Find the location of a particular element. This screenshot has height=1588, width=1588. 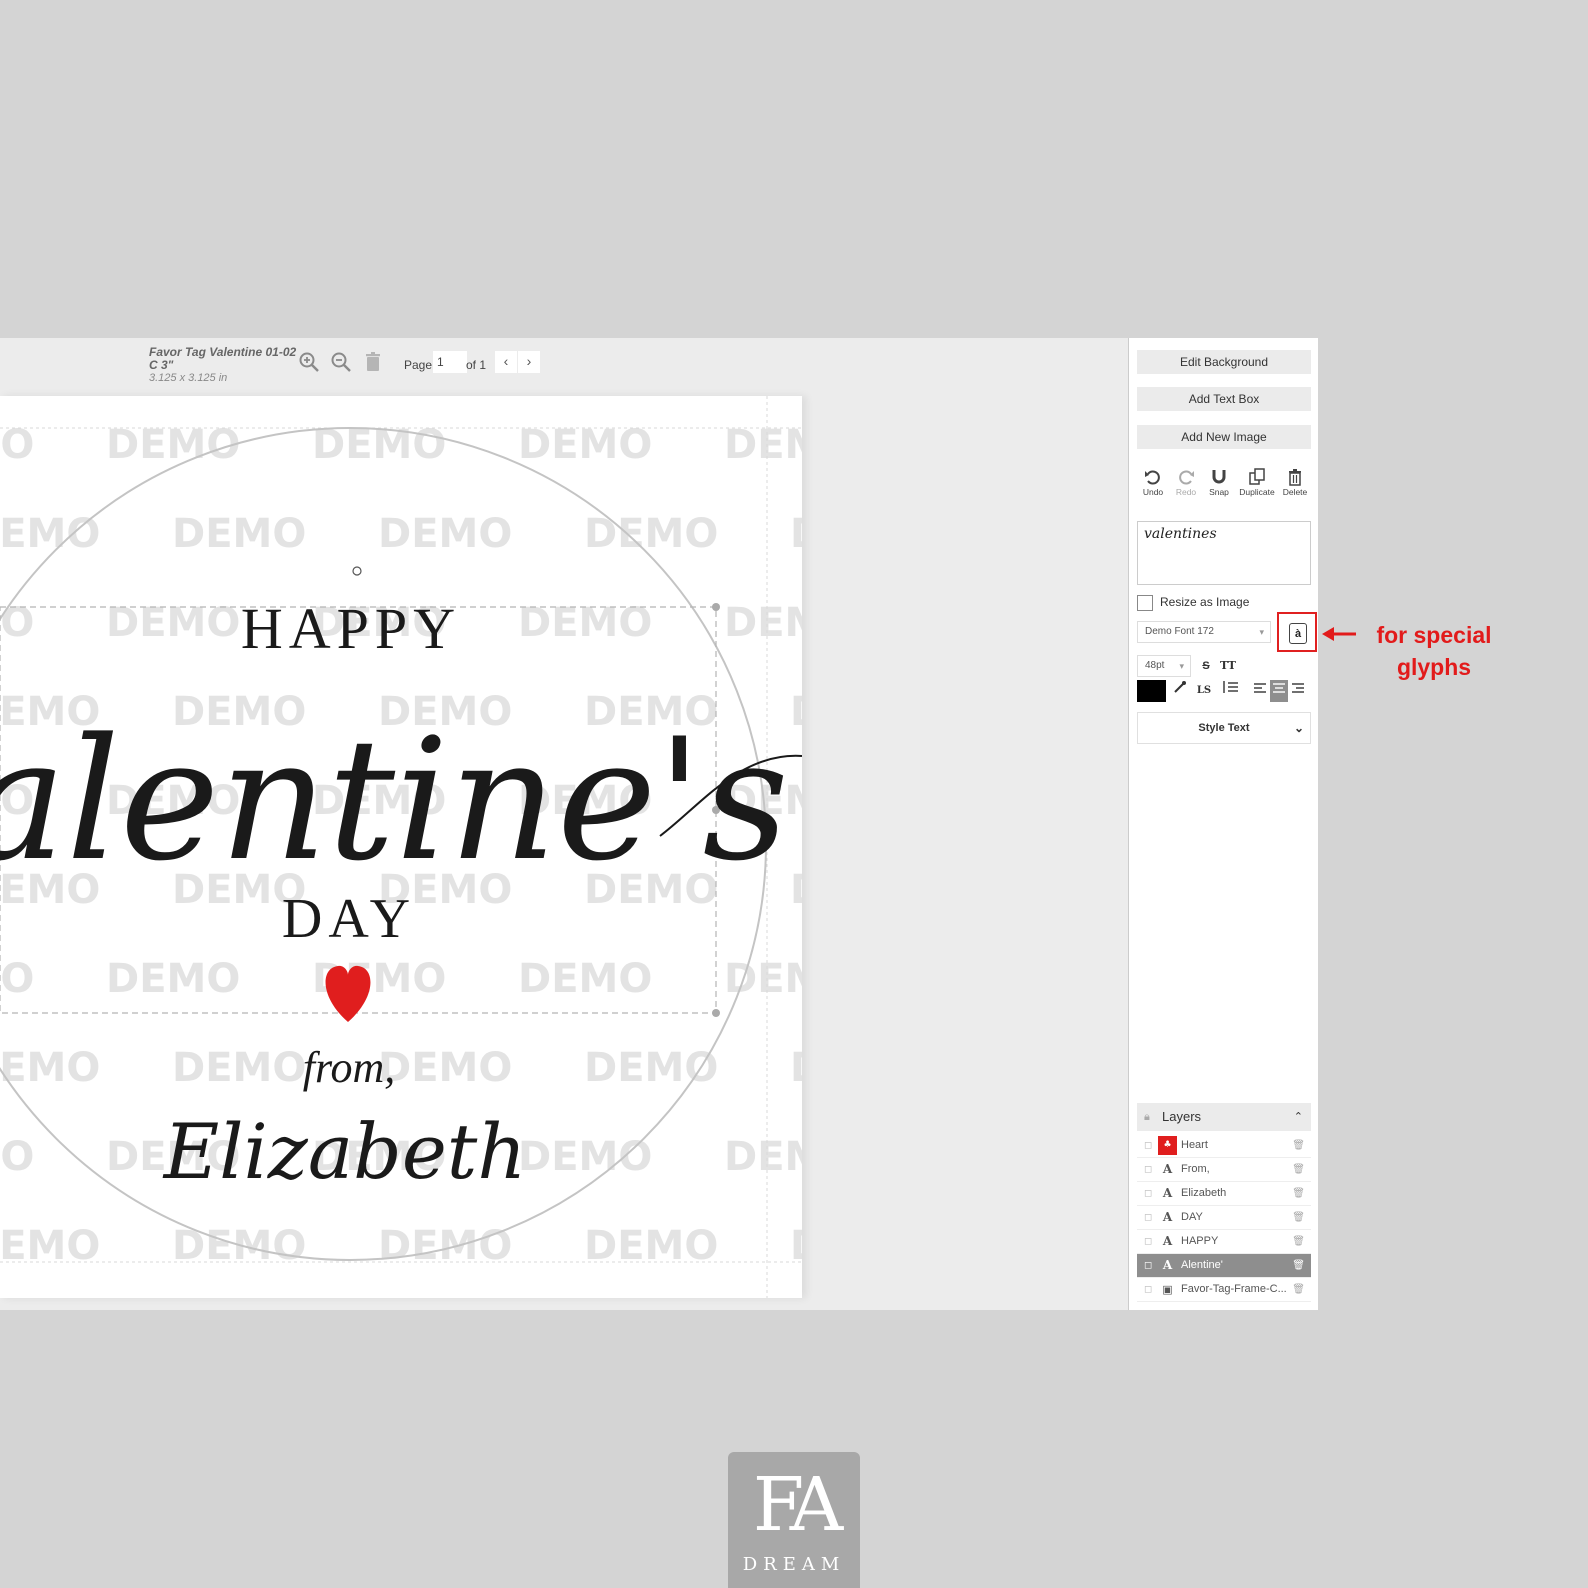

strikethrough-icon: S is located at coordinates (1206, 666).